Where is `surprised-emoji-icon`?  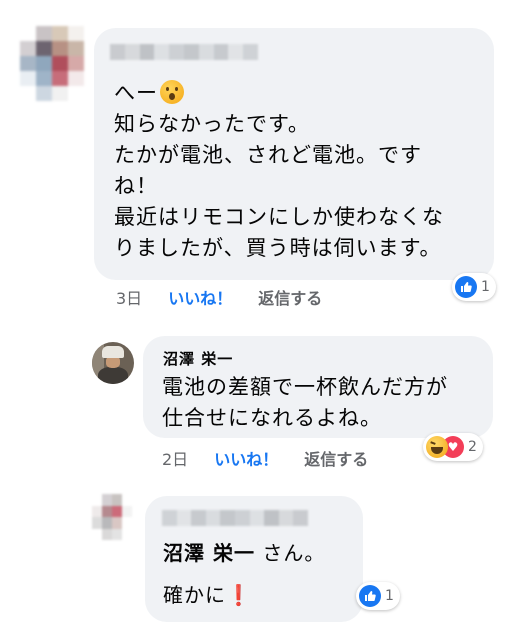 surprised-emoji-icon is located at coordinates (172, 92).